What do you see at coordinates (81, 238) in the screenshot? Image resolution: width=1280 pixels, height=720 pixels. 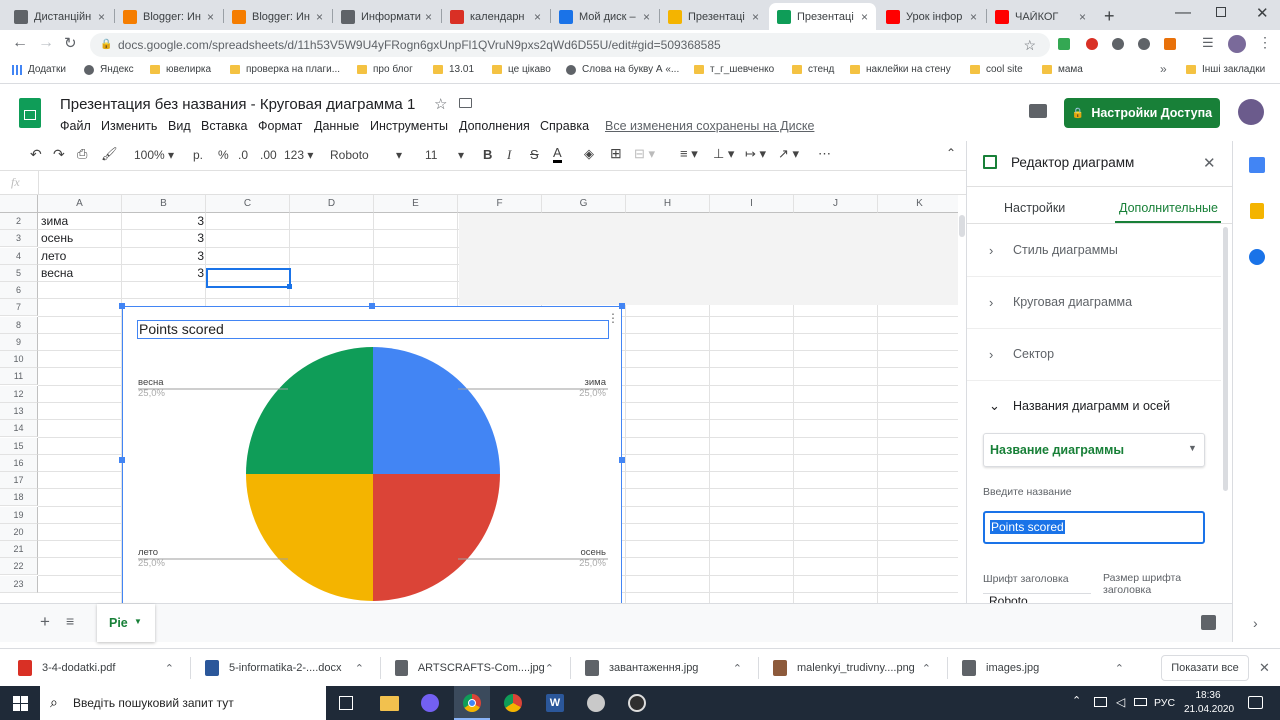 I see `cell-a: осень` at bounding box center [81, 238].